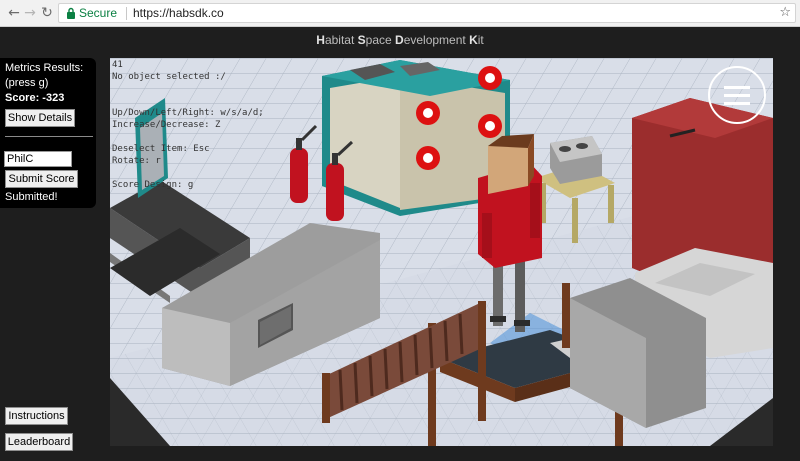 The image size is (800, 461). Describe the element at coordinates (35, 98) in the screenshot. I see `score-label: Score: -323` at that location.